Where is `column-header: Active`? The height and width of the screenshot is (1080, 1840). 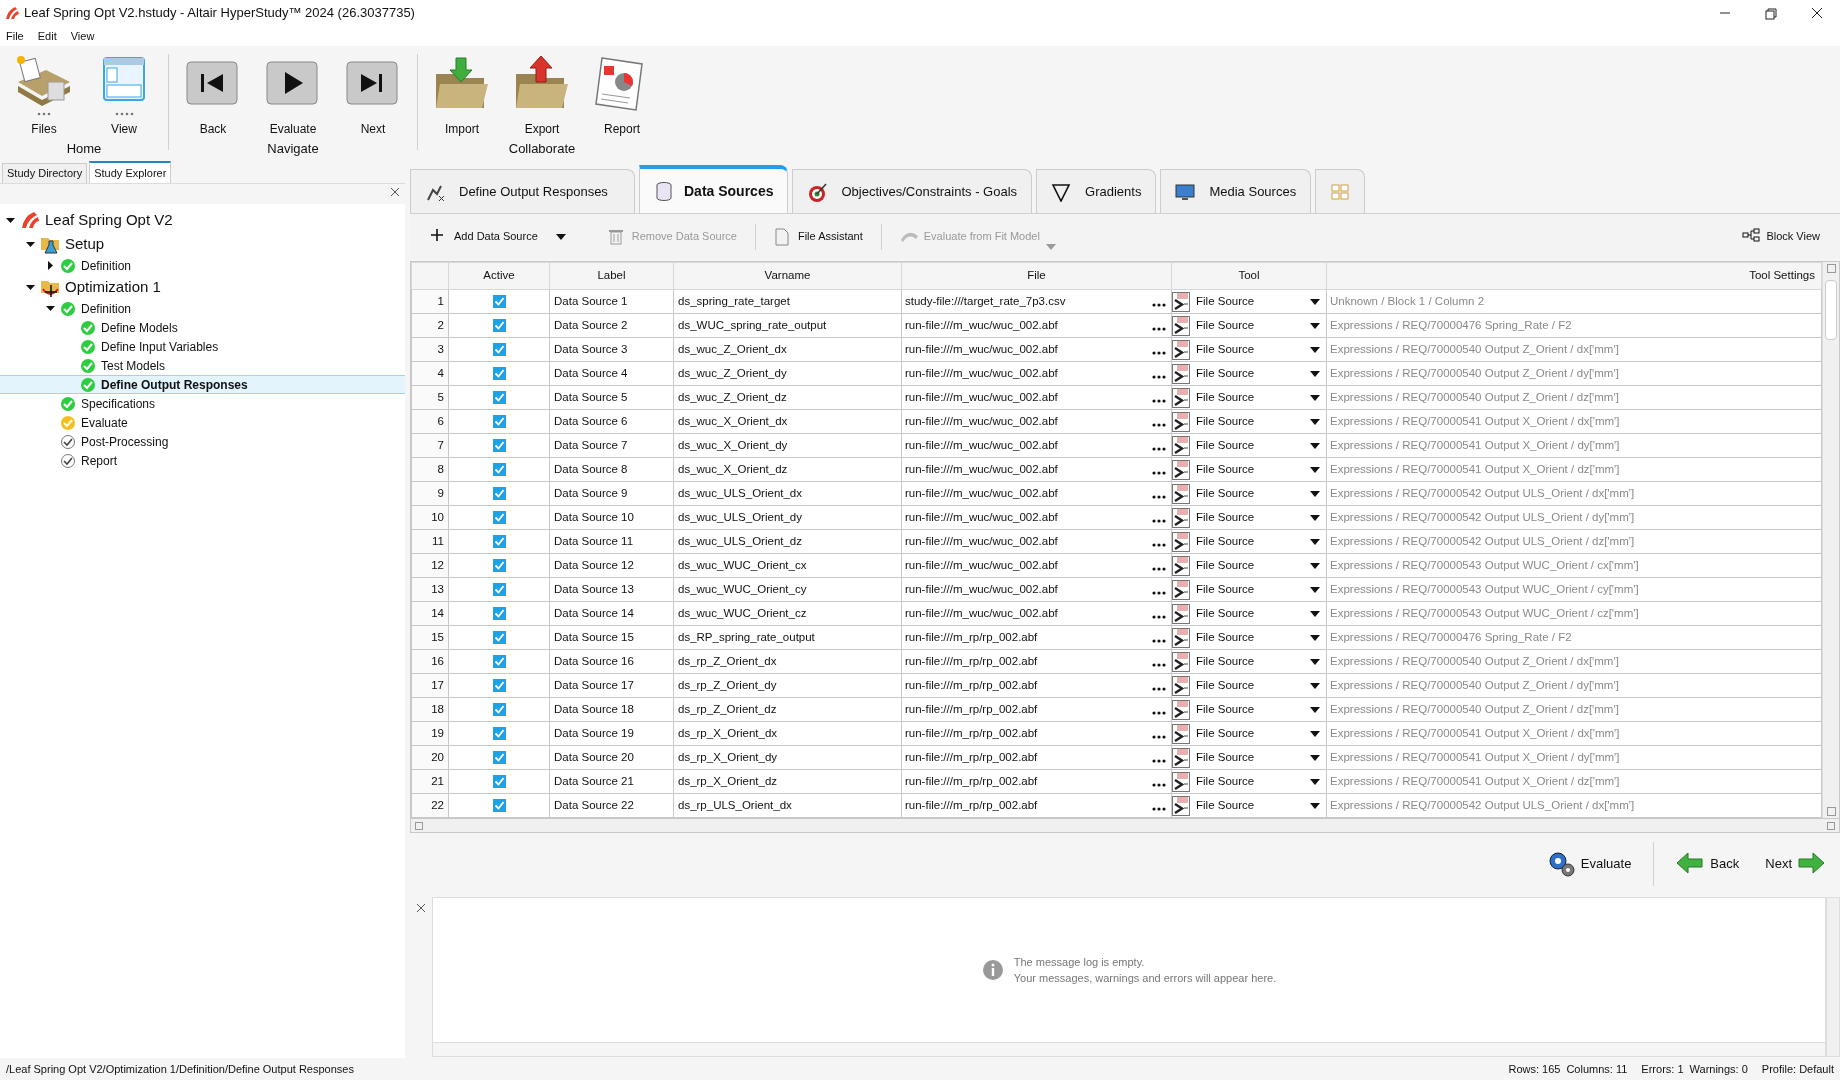 column-header: Active is located at coordinates (499, 275).